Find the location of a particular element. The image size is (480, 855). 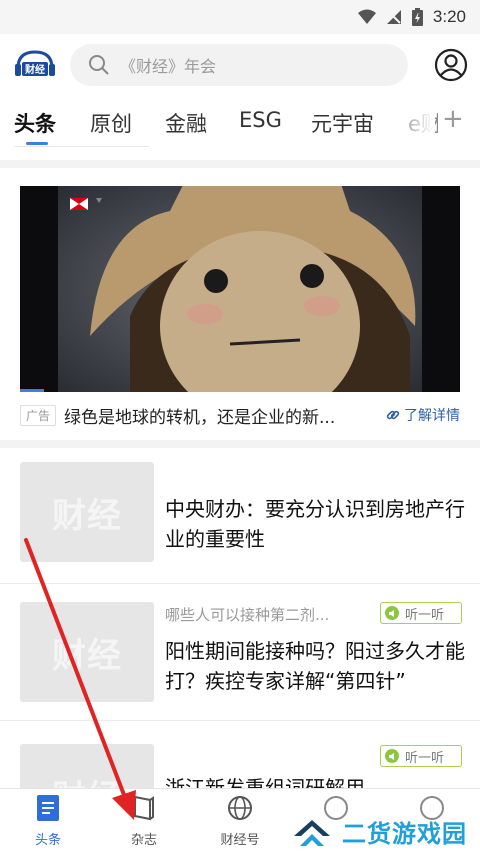

search-icon is located at coordinates (99, 65).